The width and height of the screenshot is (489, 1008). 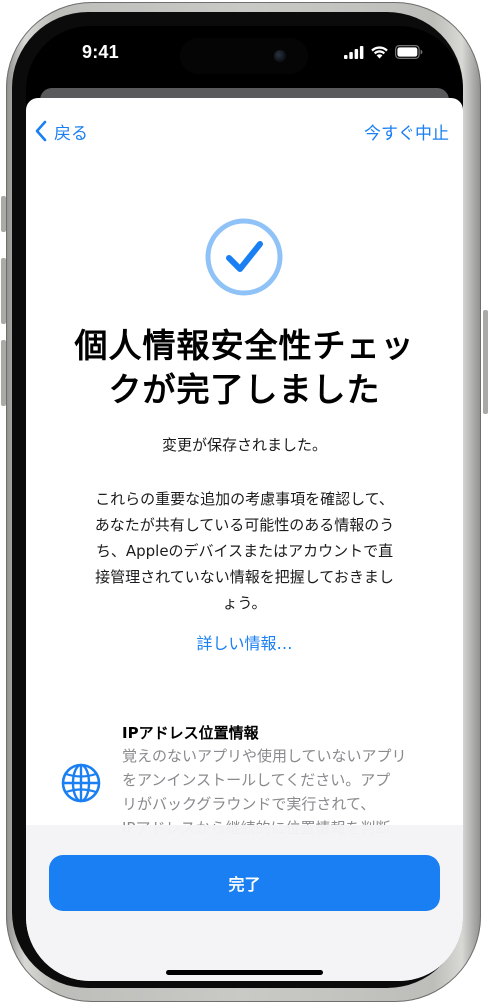 I want to click on ip-location-title: IPアドレス位置情報, so click(x=190, y=733).